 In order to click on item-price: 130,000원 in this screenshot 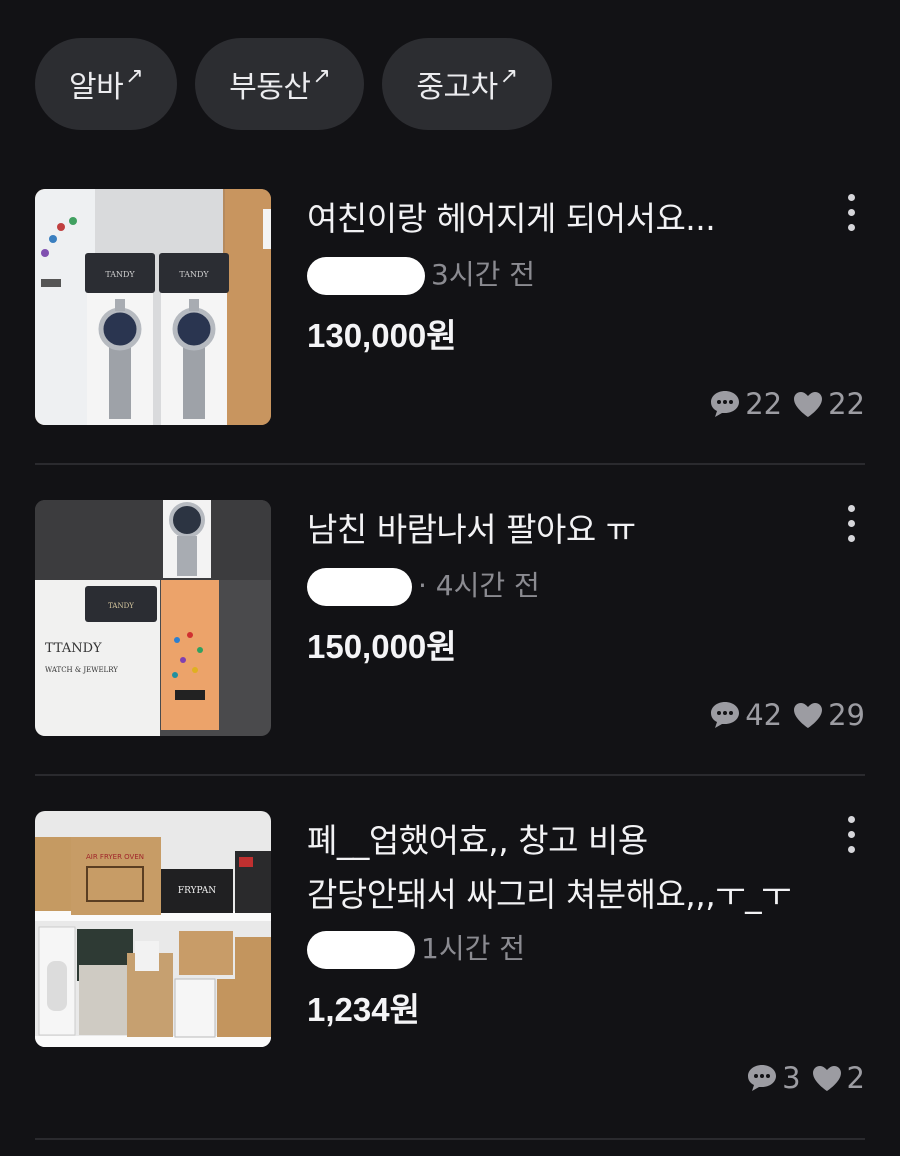, I will do `click(382, 335)`.